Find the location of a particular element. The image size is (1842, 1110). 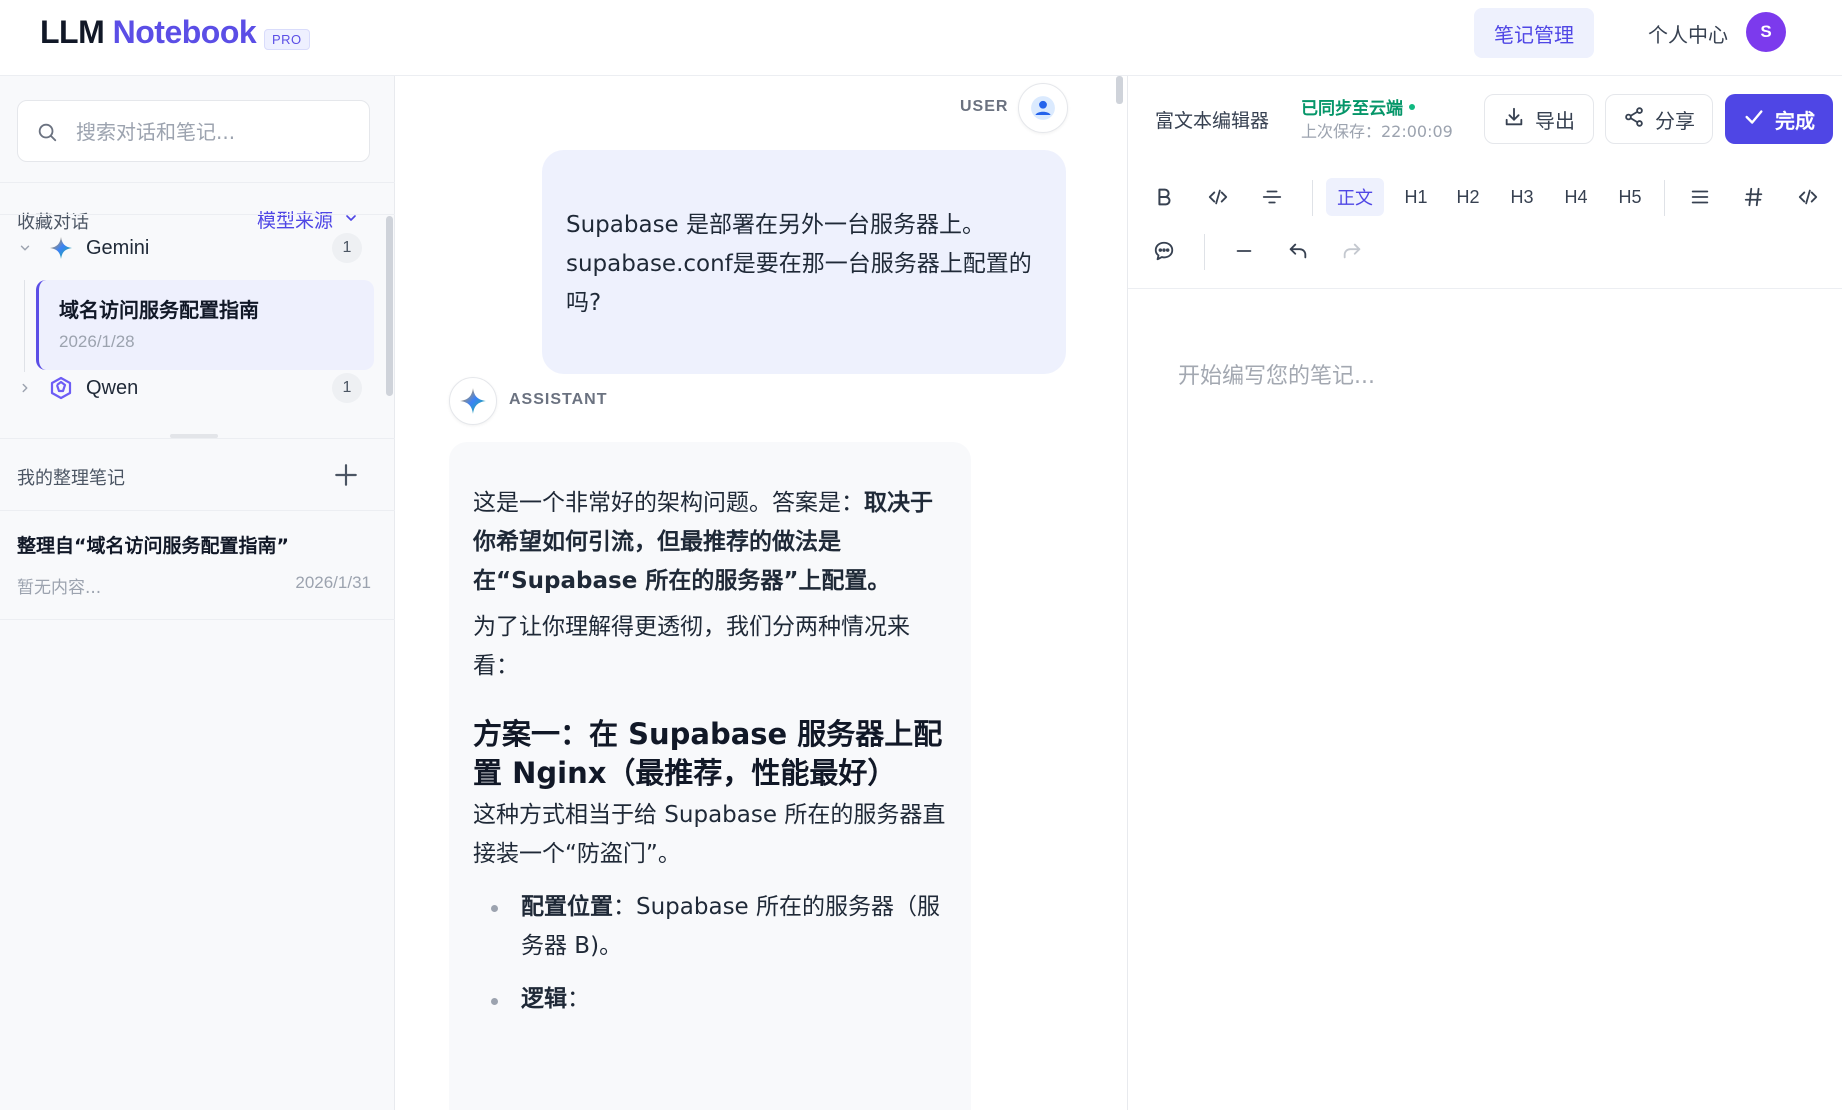

editor-title: 富文本编辑器 is located at coordinates (1212, 121).